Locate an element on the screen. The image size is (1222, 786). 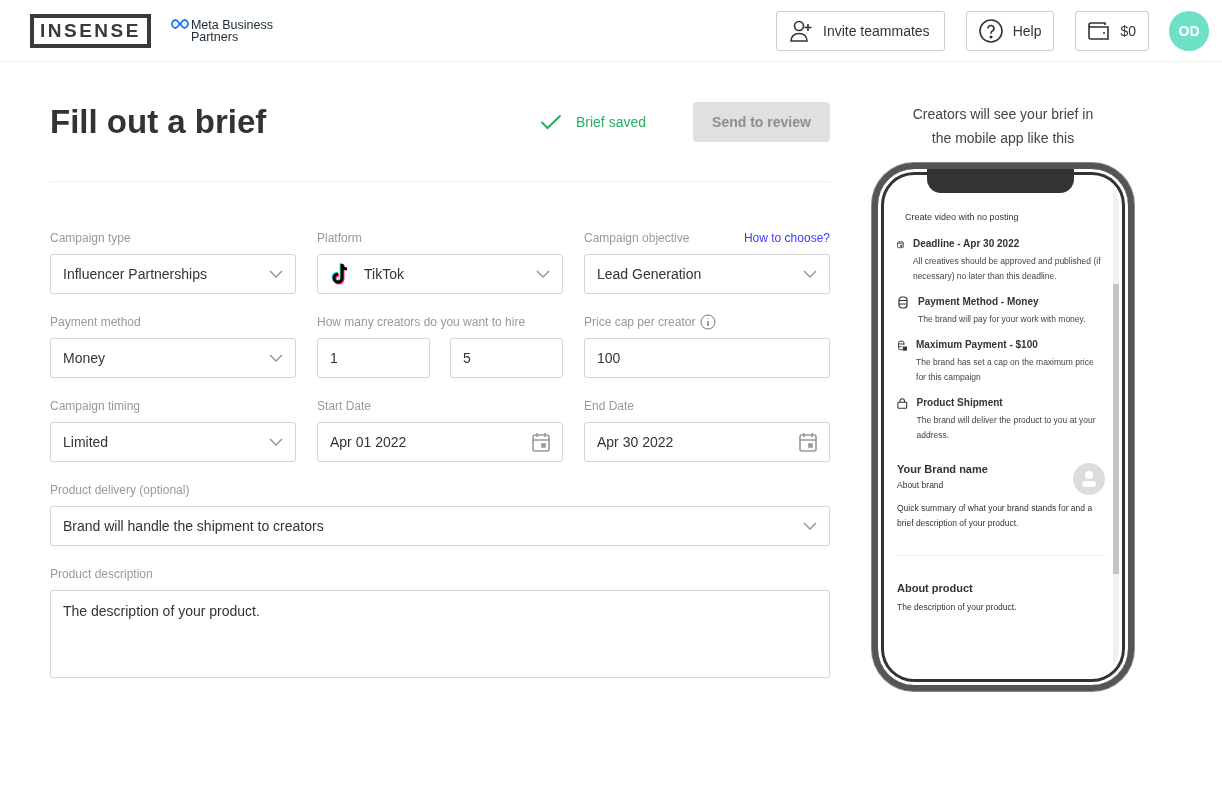
brief-item-text: All creatives should be approved and published (if necessary) no later than this deadline. is located at coordinates (1007, 269).